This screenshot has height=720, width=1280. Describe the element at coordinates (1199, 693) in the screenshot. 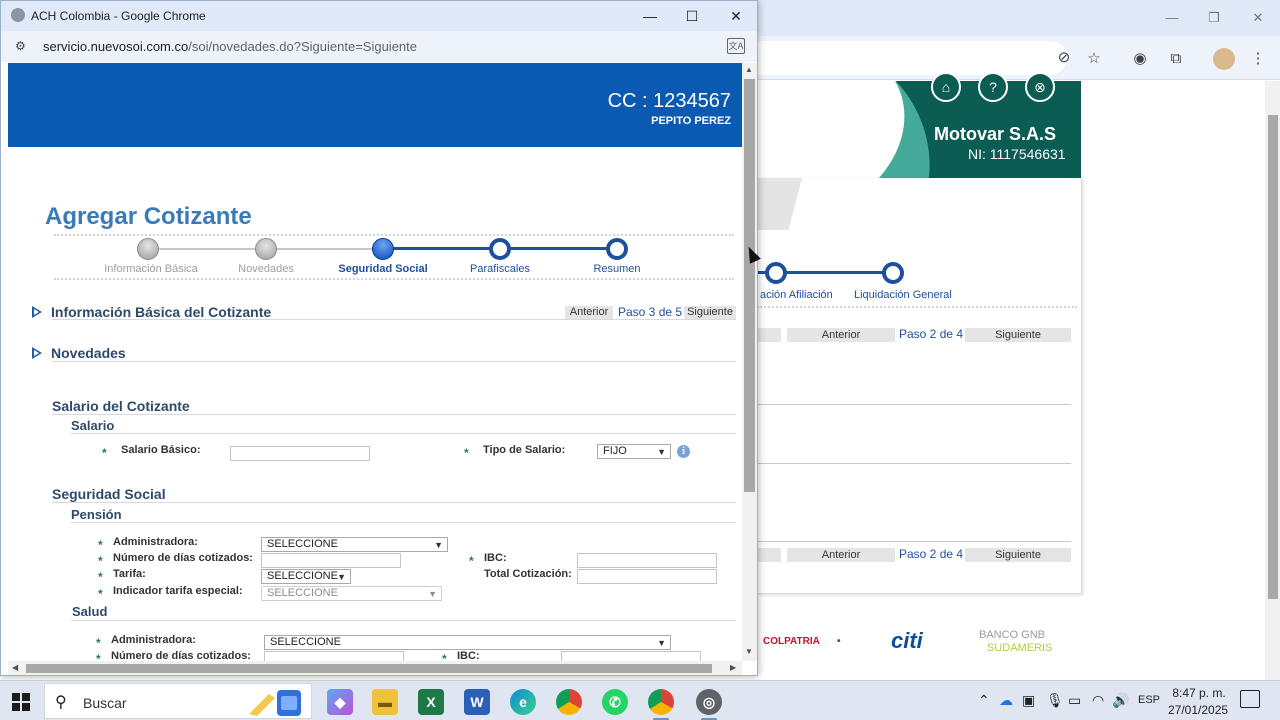

I see `clock-time: 8:47 p. m.` at that location.